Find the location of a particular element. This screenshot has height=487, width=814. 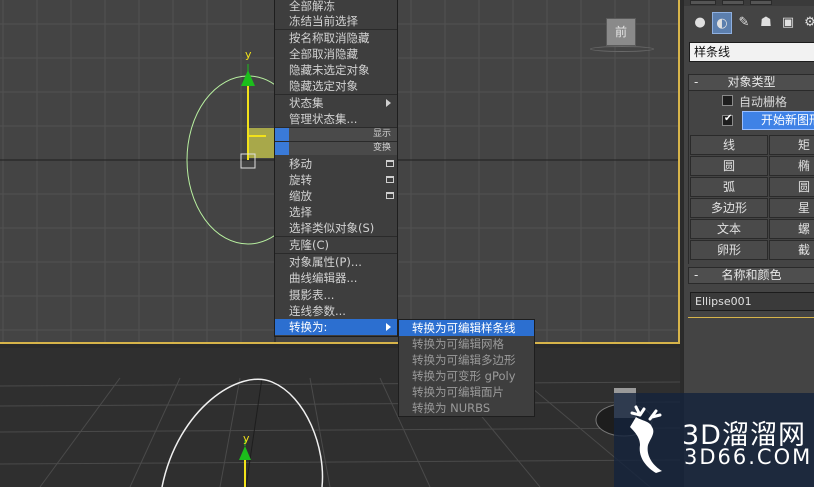

systems-icon: ⚙ is located at coordinates (807, 23).